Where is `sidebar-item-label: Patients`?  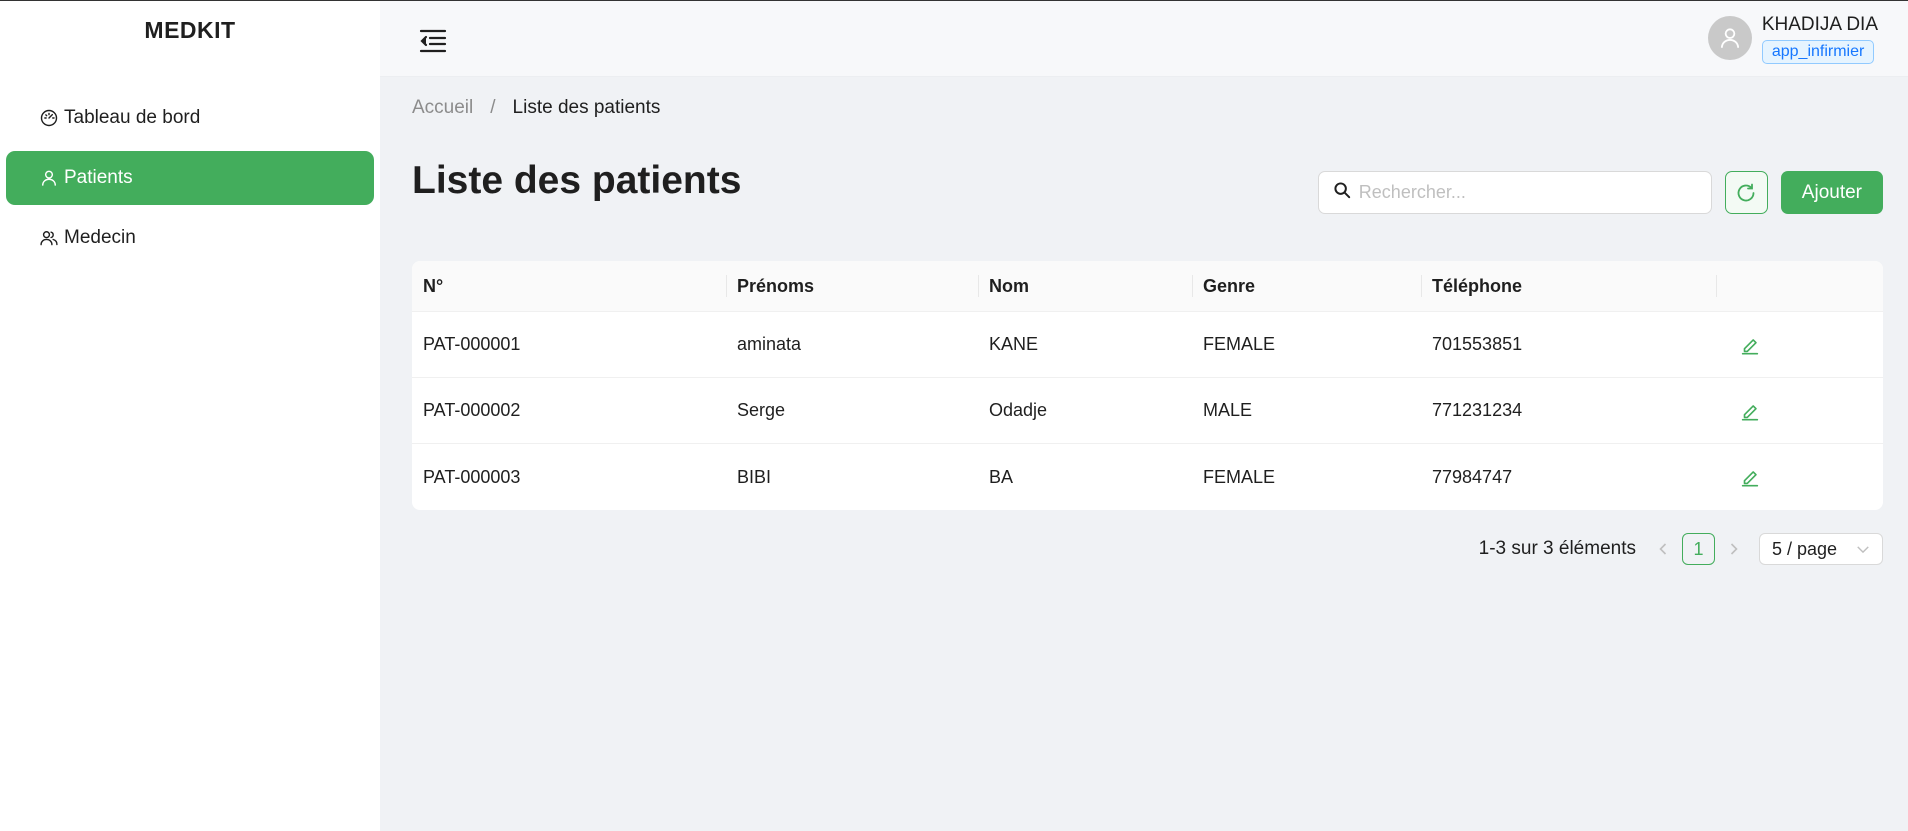
sidebar-item-label: Patients is located at coordinates (98, 177).